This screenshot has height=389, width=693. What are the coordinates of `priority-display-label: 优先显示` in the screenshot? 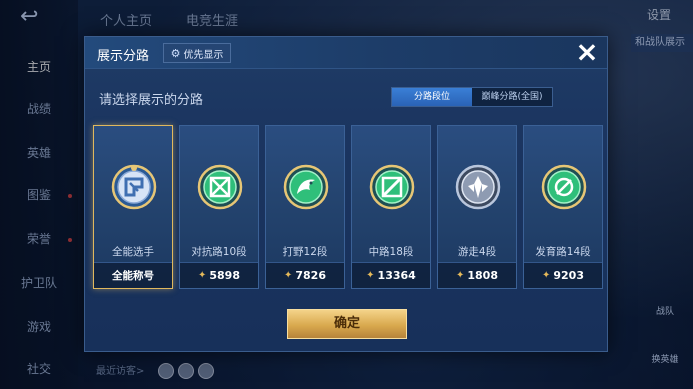 It's located at (203, 55).